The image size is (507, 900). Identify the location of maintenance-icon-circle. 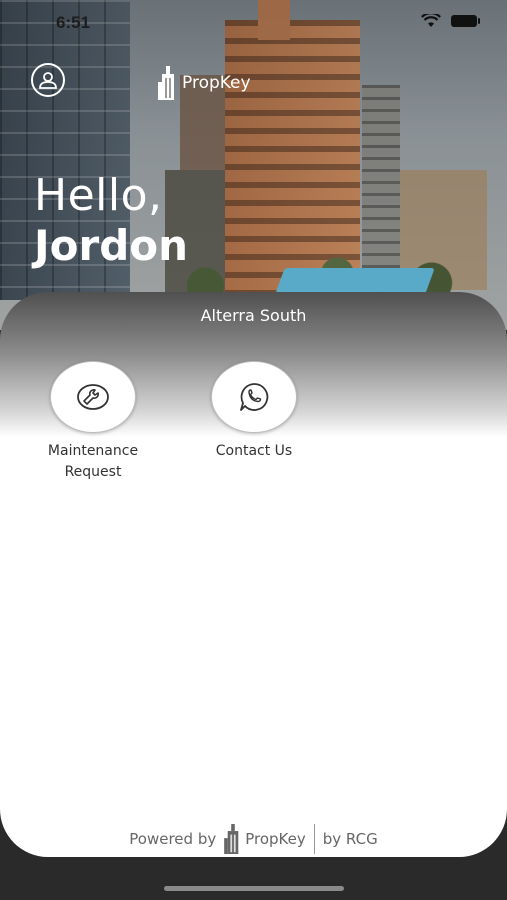
(93, 397).